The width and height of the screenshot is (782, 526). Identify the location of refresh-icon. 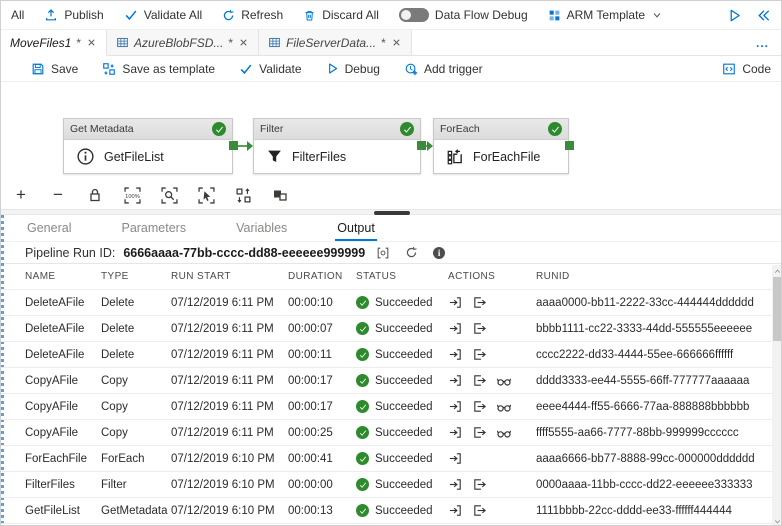
(228, 15).